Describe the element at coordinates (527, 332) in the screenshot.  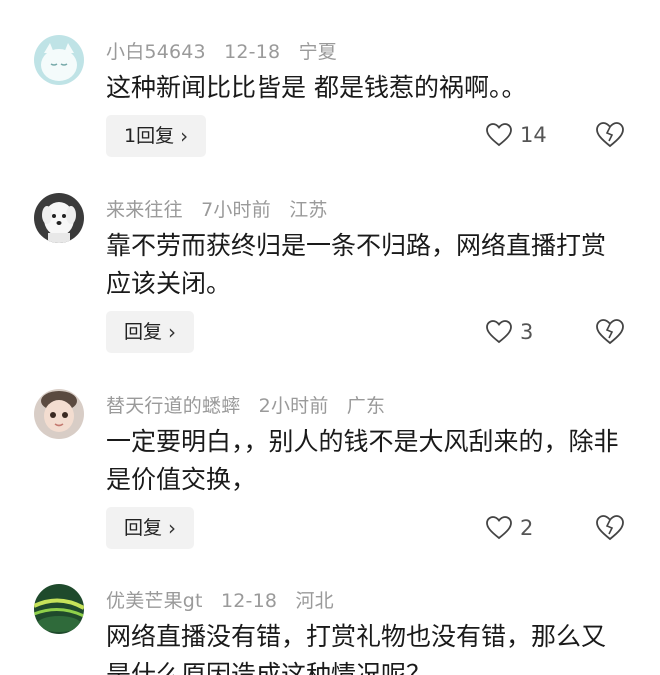
I see `like-count: 3` at that location.